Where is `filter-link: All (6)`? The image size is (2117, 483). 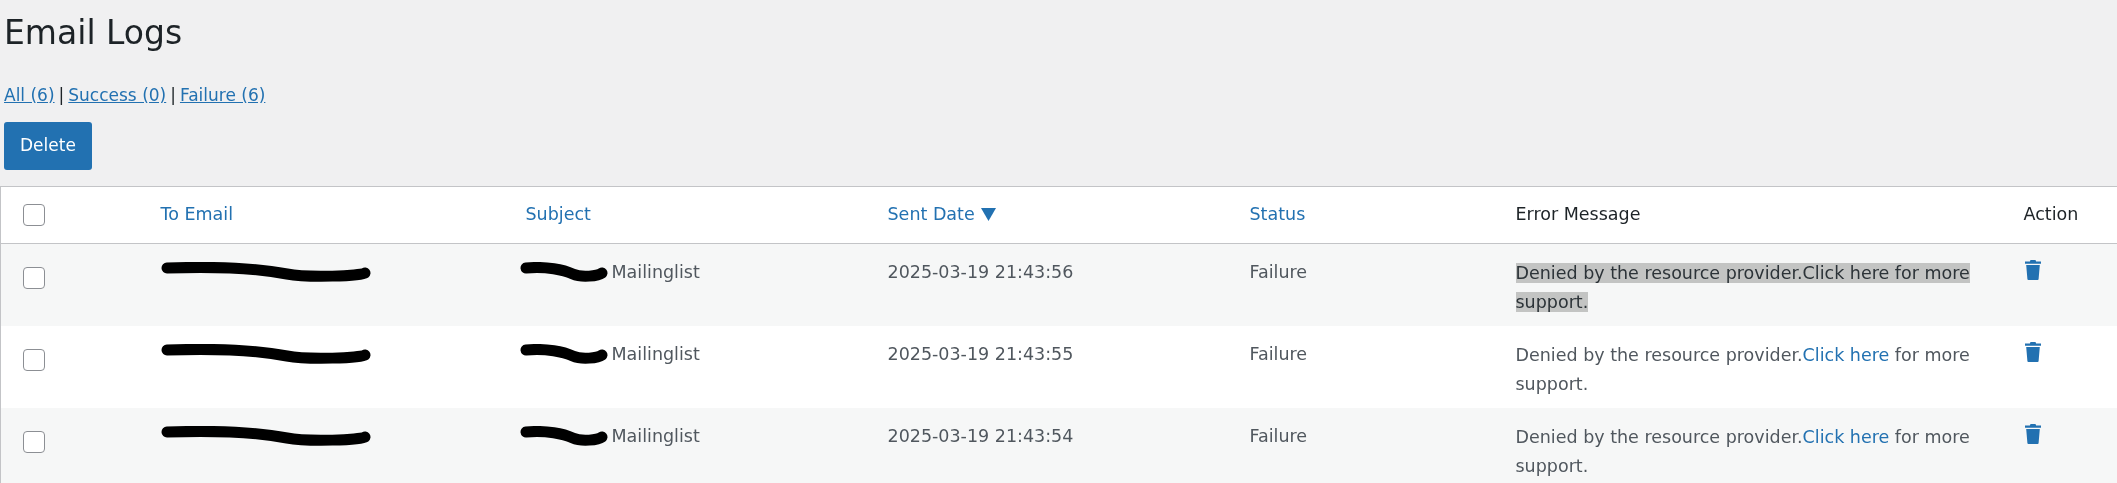
filter-link: All (6) is located at coordinates (29, 95).